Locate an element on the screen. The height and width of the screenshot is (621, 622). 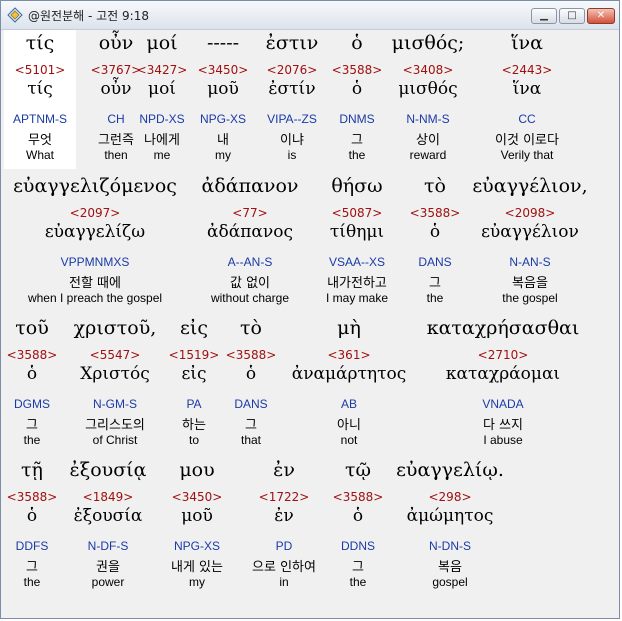
korean-gloss: 값 없이 is located at coordinates (250, 283).